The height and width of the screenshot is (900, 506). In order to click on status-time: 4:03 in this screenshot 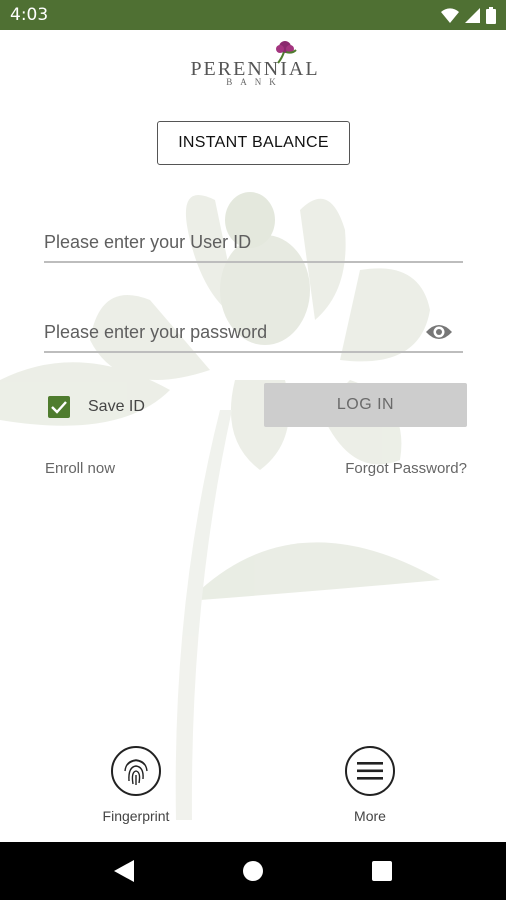, I will do `click(29, 15)`.